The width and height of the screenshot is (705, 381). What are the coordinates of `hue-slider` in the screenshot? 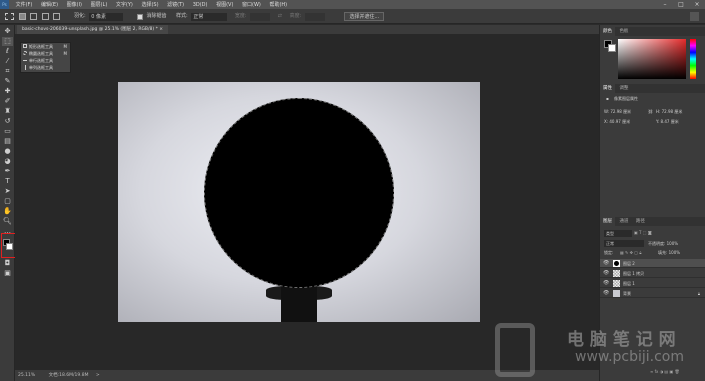 It's located at (693, 59).